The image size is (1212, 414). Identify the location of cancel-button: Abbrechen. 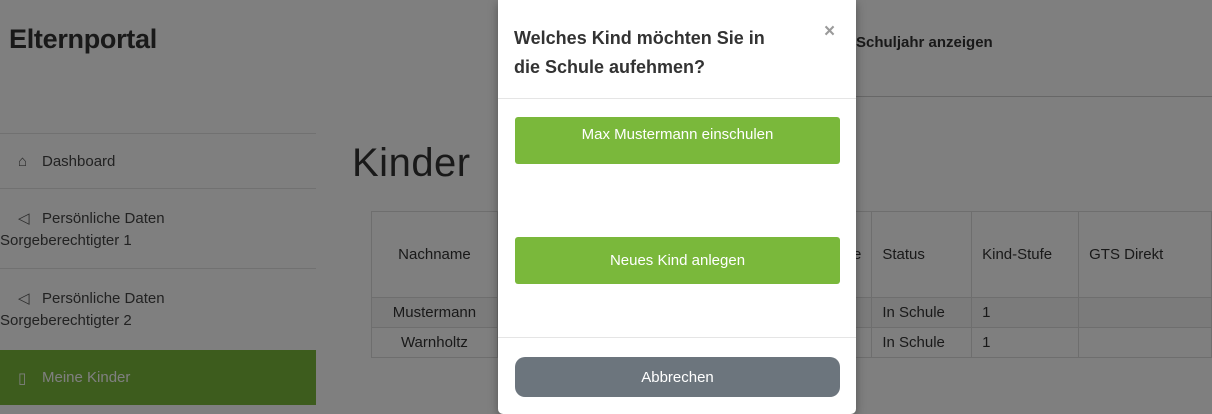
(677, 377).